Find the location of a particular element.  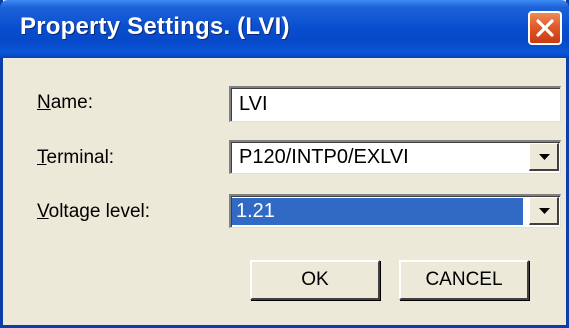

name-field: LVI is located at coordinates (395, 104).